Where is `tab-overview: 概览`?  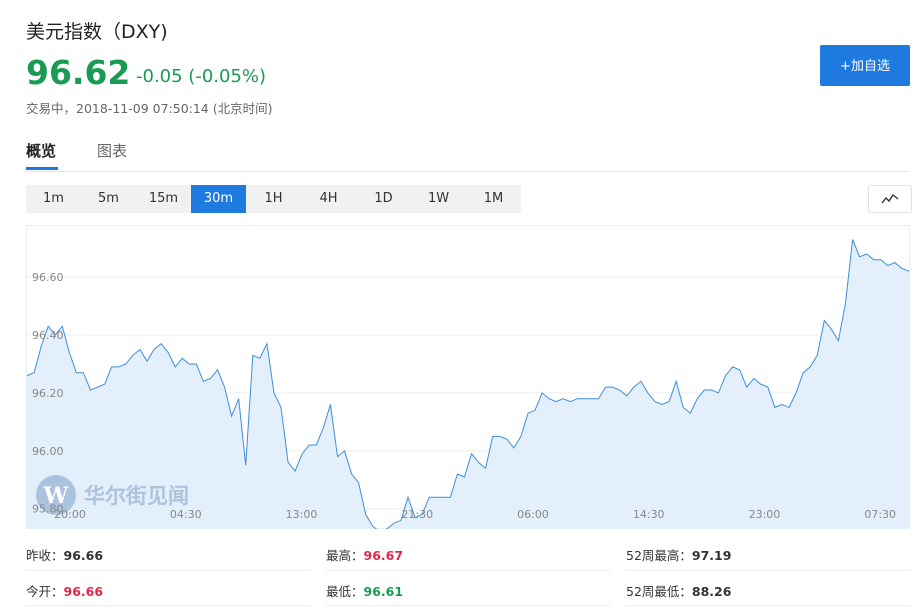
tab-overview: 概览 is located at coordinates (41, 150).